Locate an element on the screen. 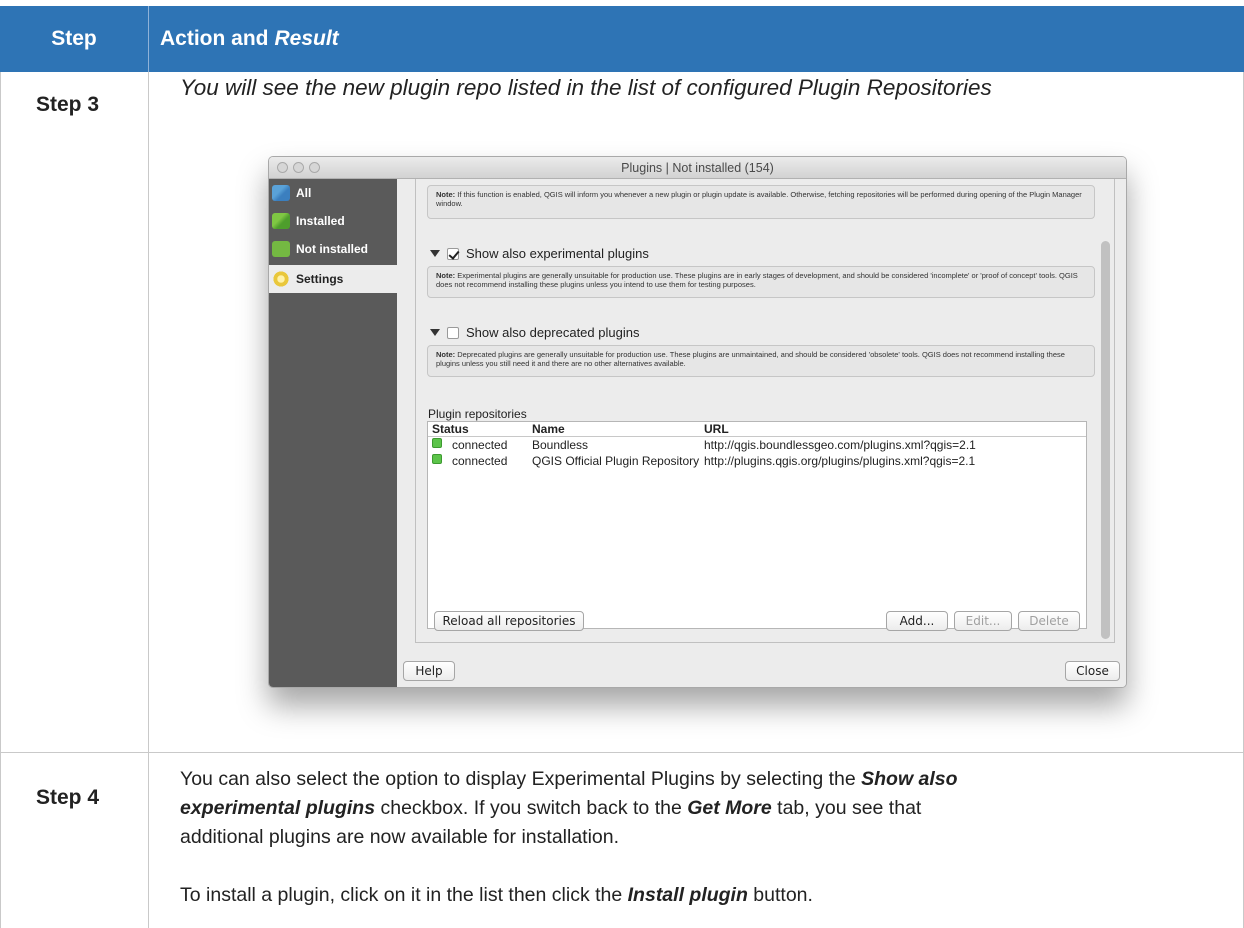  deprecated-plugins-toggle: Show also deprecated plugins is located at coordinates (534, 332).